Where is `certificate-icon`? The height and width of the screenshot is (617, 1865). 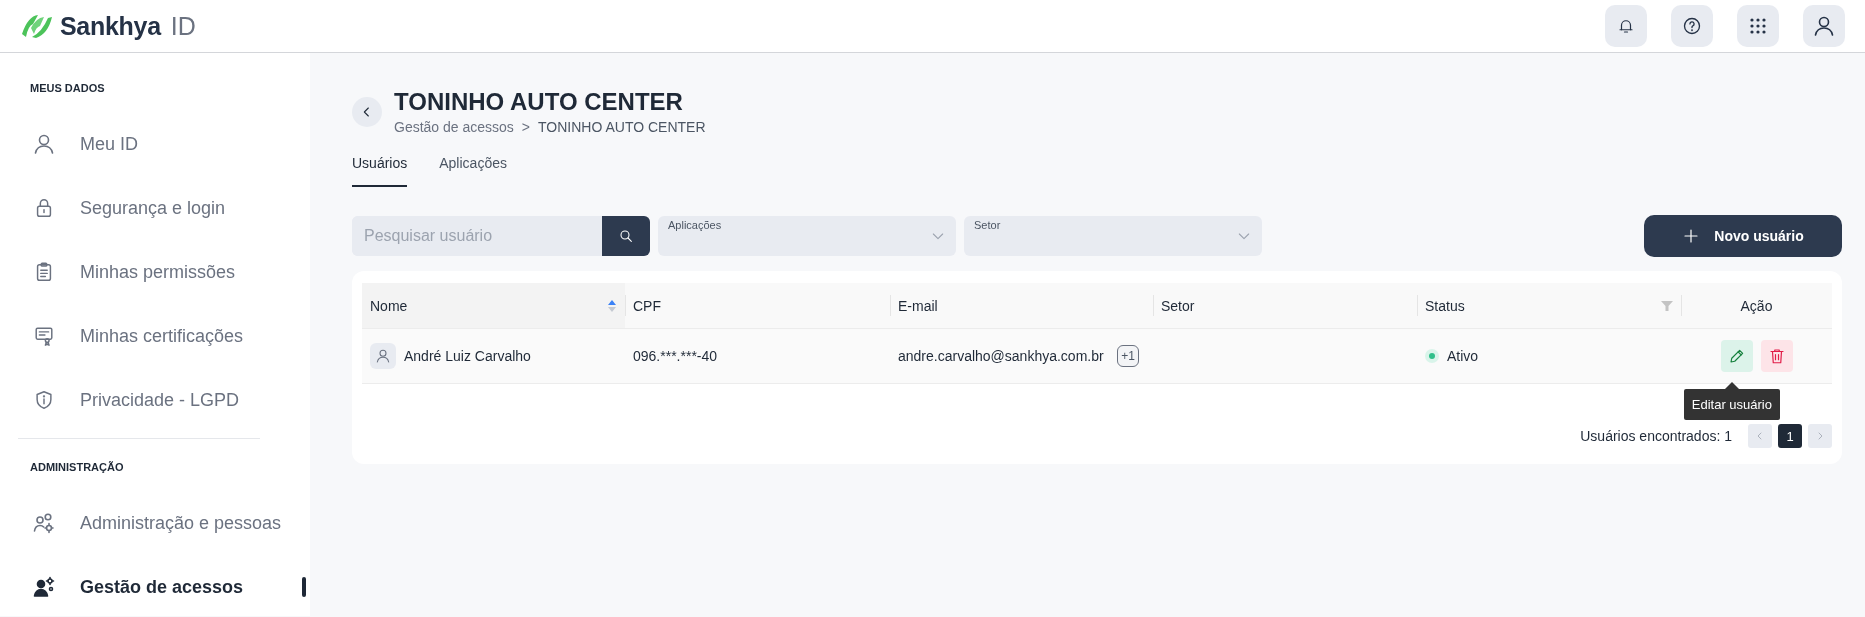 certificate-icon is located at coordinates (44, 336).